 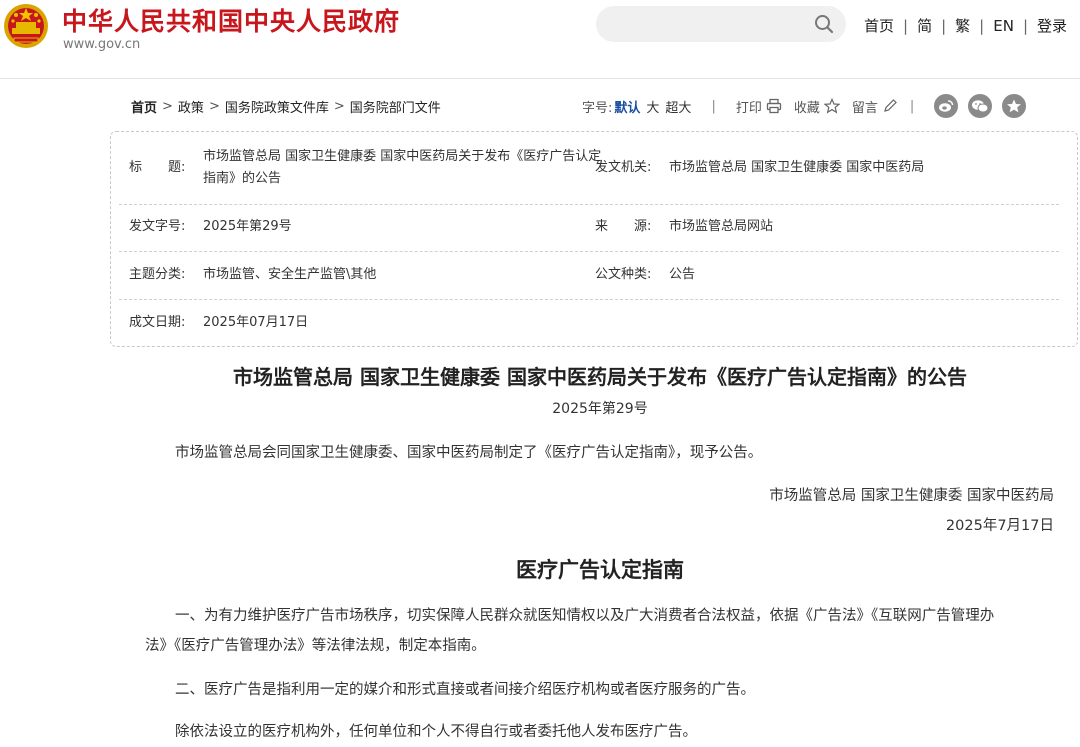 What do you see at coordinates (962, 25) in the screenshot?
I see `nav-traditional-link: 繁` at bounding box center [962, 25].